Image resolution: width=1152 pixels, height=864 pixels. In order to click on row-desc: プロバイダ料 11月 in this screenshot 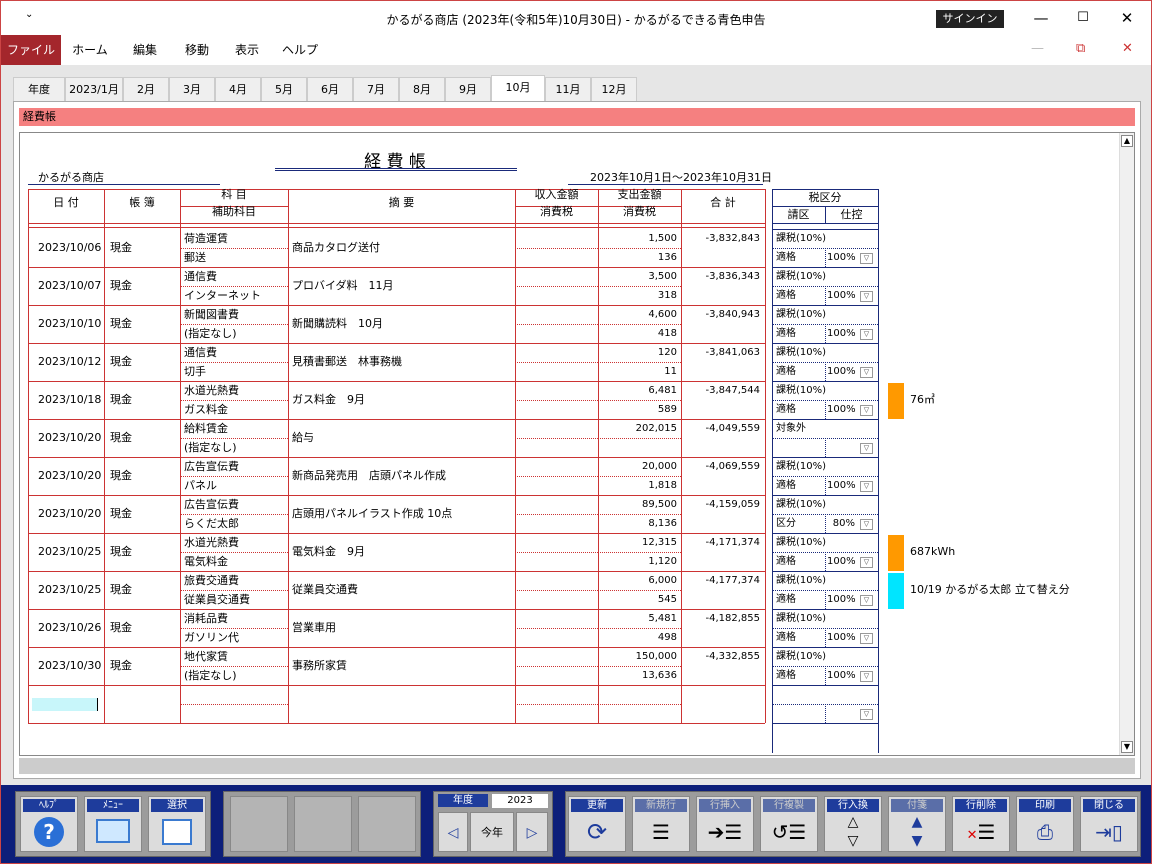, I will do `click(343, 286)`.